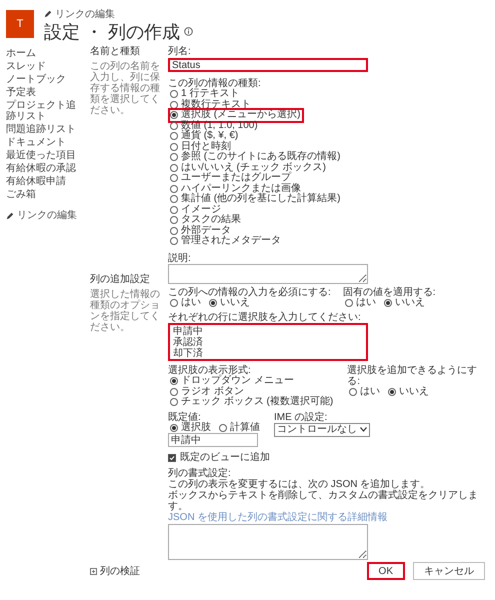 This screenshot has width=495, height=600. I want to click on section-title: 名前と種類, so click(115, 52).